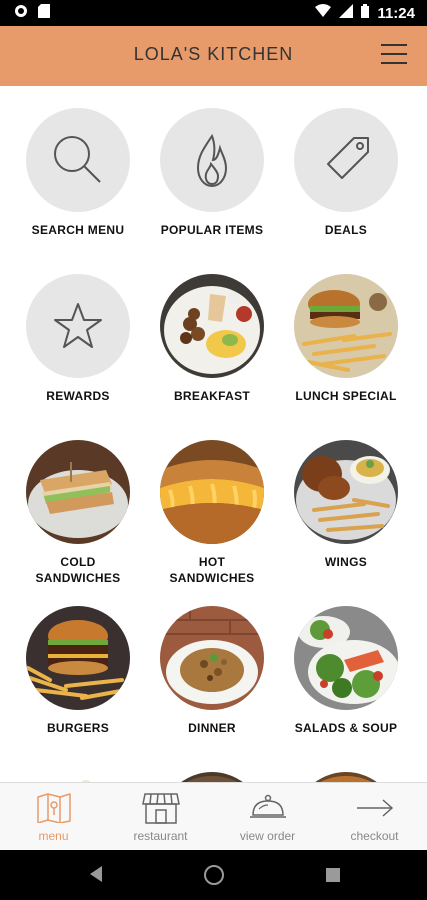 The height and width of the screenshot is (900, 427). I want to click on status-bar: 11:24, so click(213, 13).